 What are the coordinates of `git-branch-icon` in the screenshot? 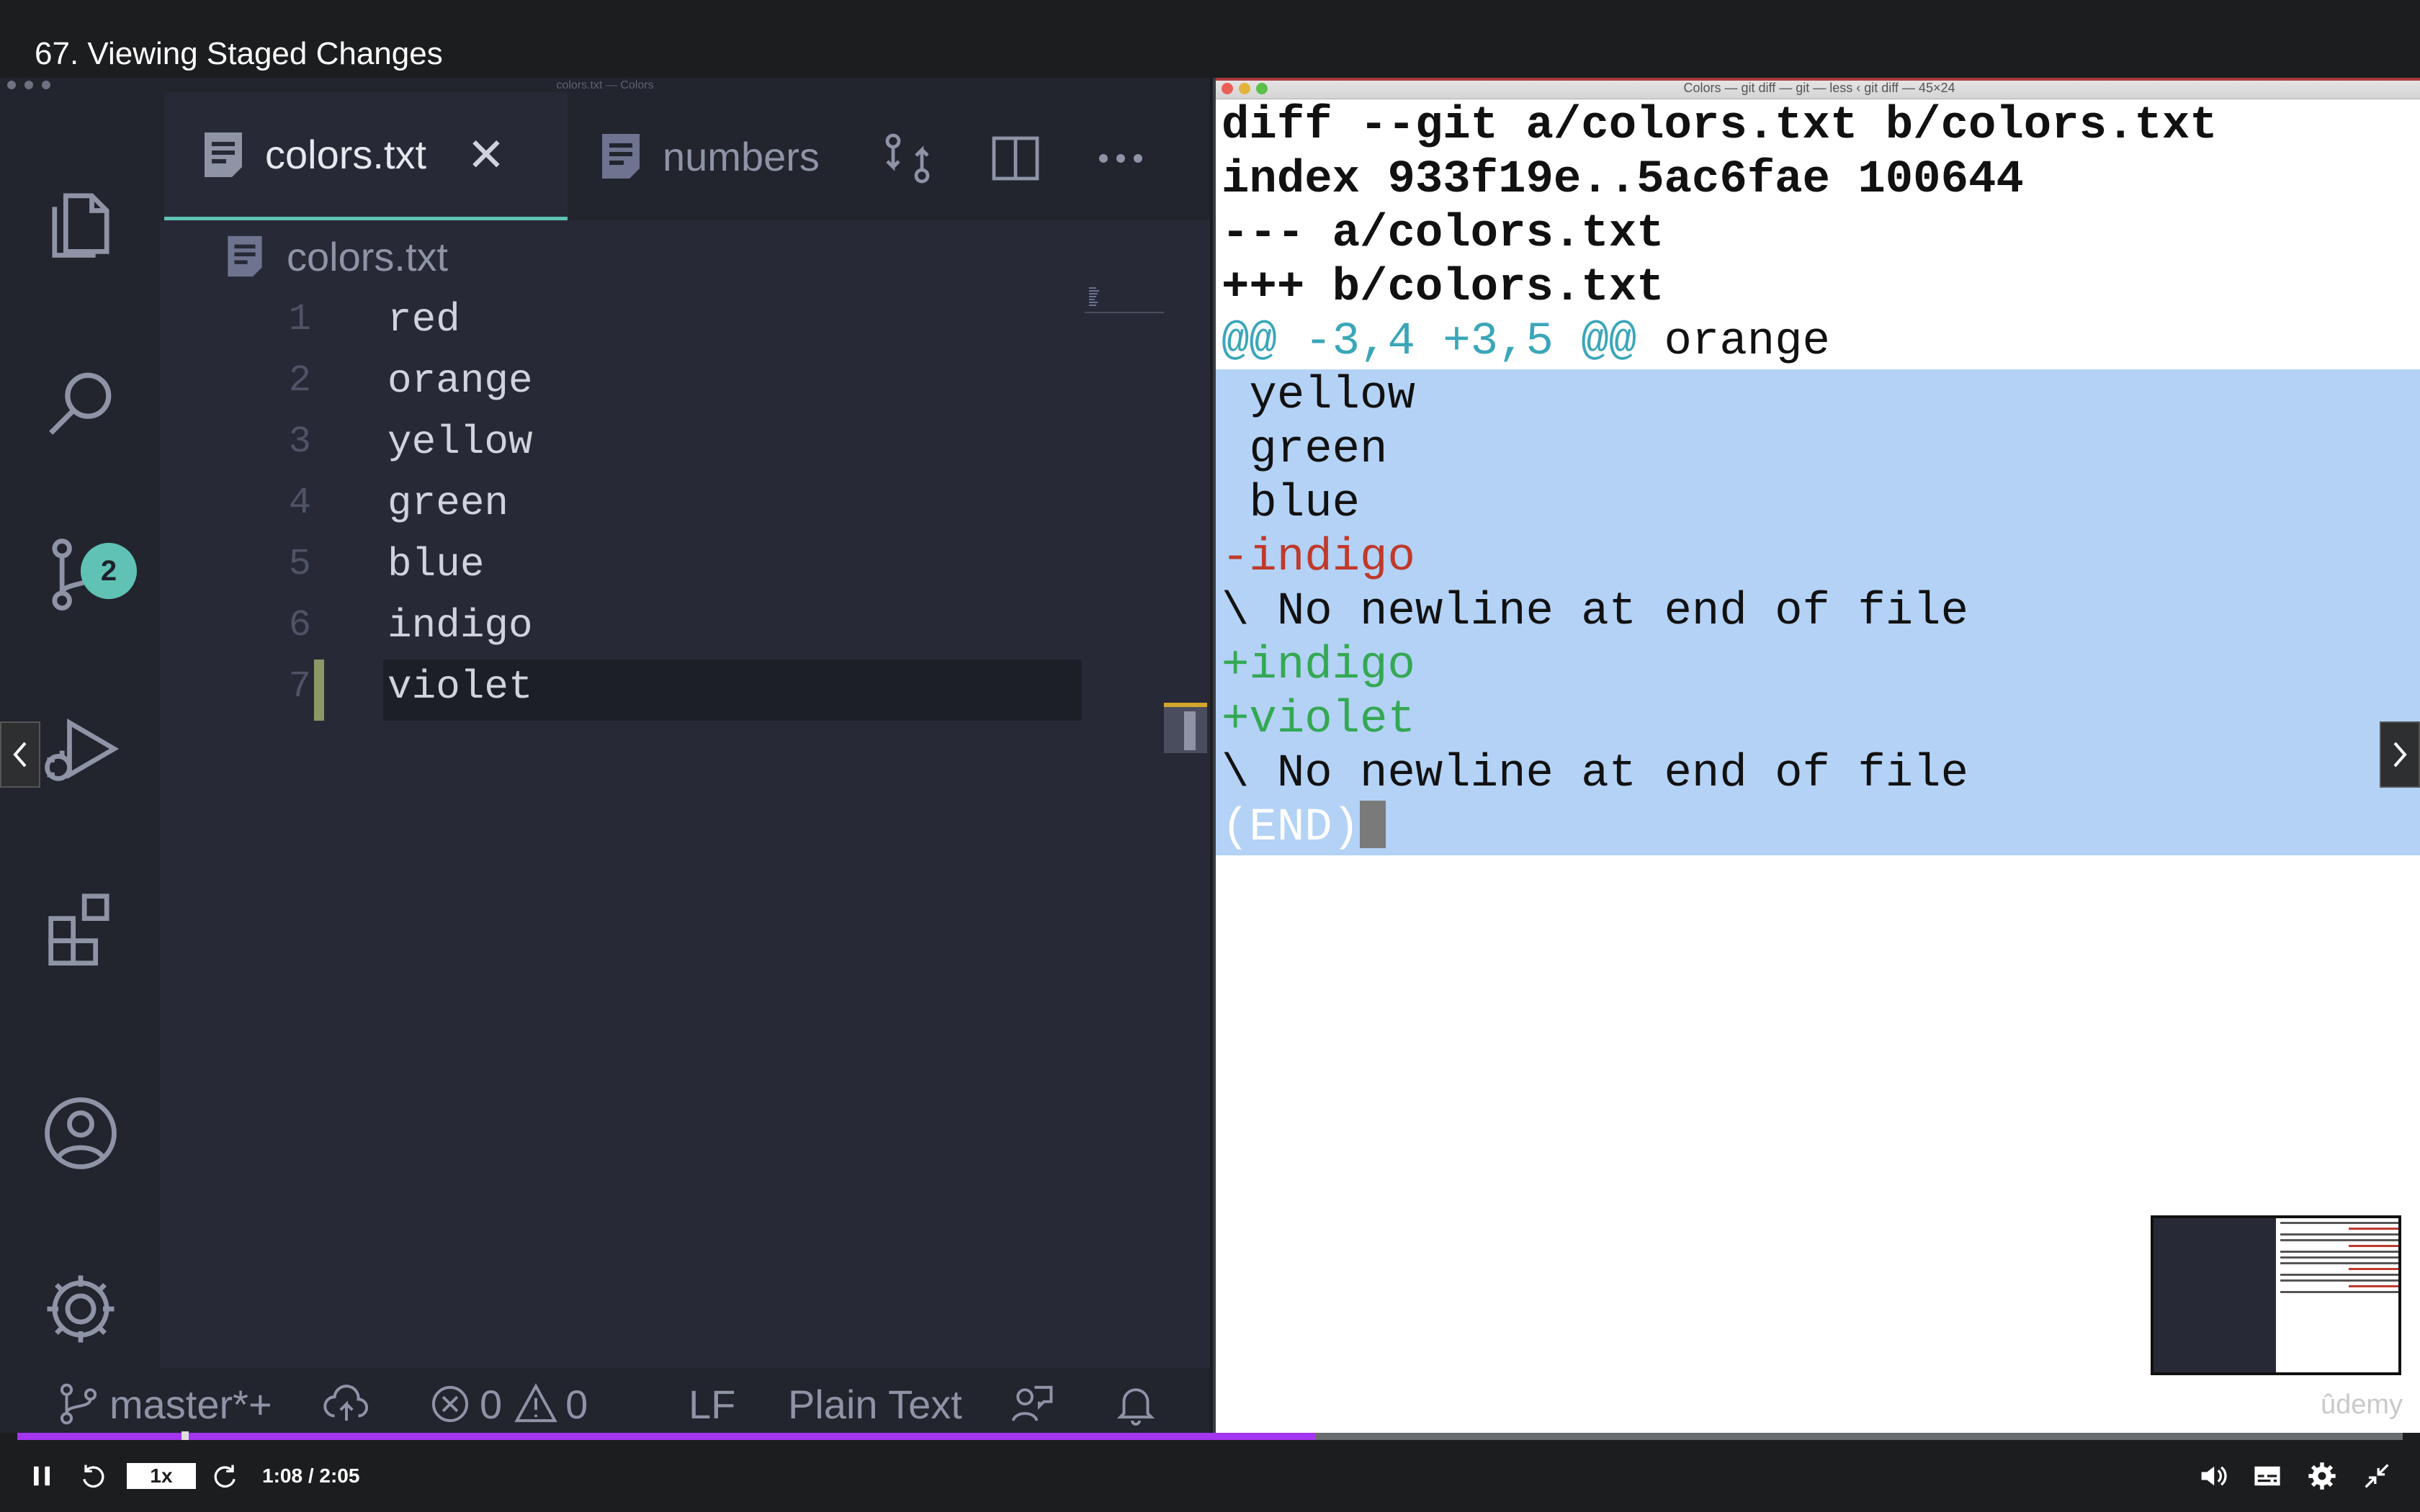 It's located at (78, 1404).